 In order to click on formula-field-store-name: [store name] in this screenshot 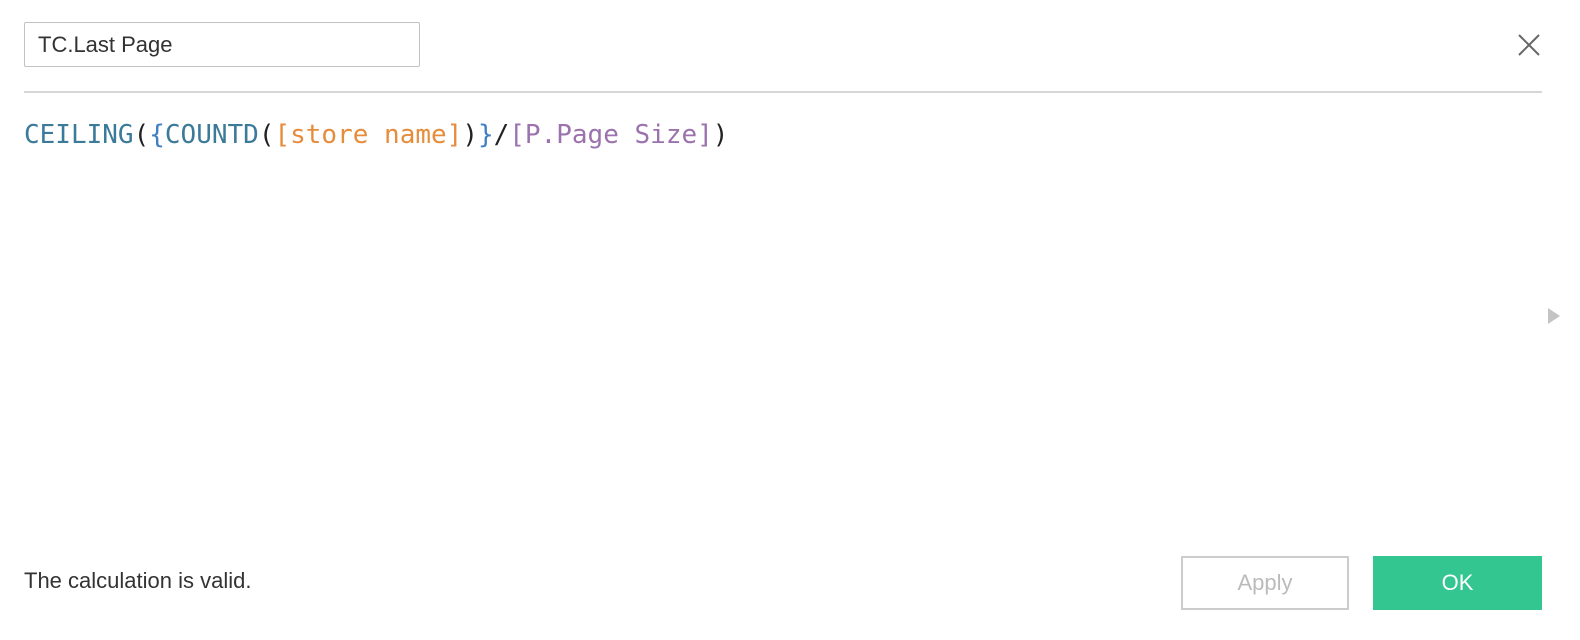, I will do `click(368, 135)`.